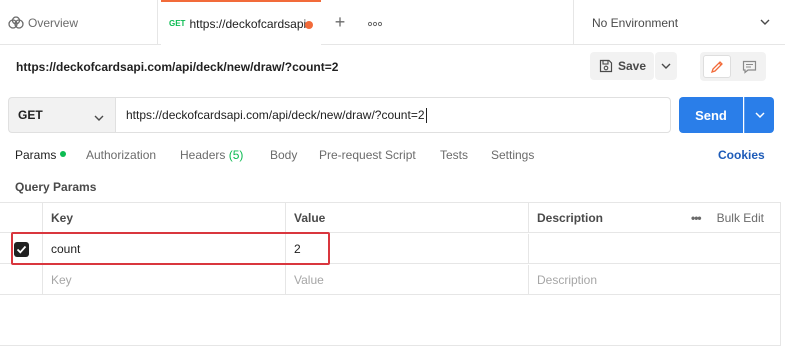 The height and width of the screenshot is (349, 785). I want to click on tab-authorization: Authorization, so click(121, 155).